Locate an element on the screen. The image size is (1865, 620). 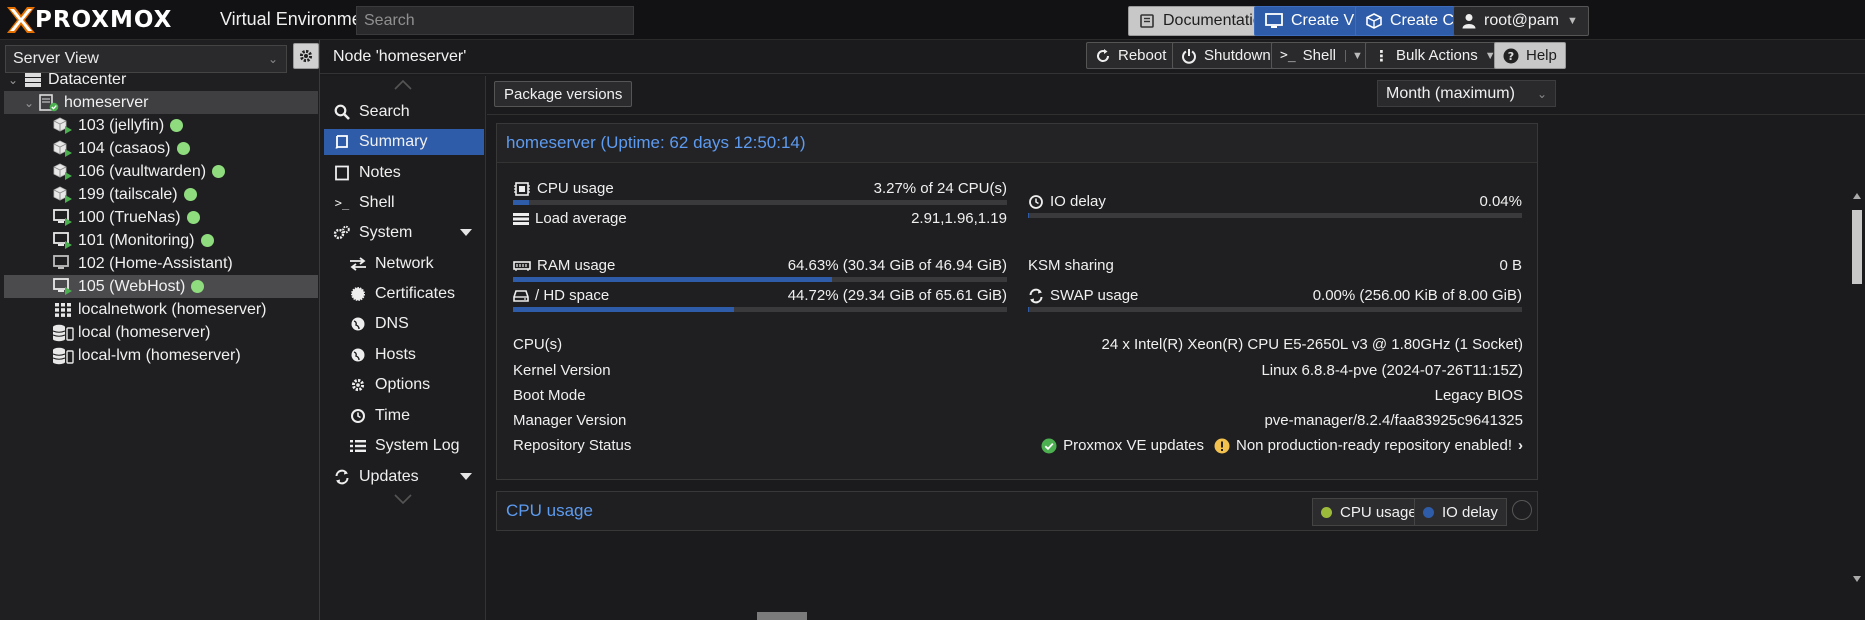
tree-node-storage: local (homeserver) is located at coordinates (161, 332).